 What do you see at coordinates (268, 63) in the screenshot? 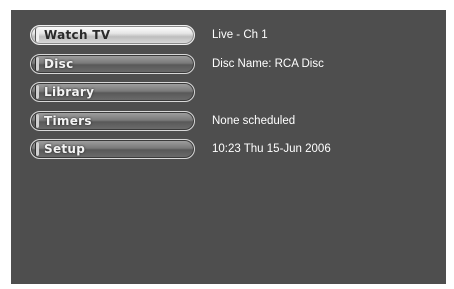
I see `disc-name: Disc Name: RCA Disc` at bounding box center [268, 63].